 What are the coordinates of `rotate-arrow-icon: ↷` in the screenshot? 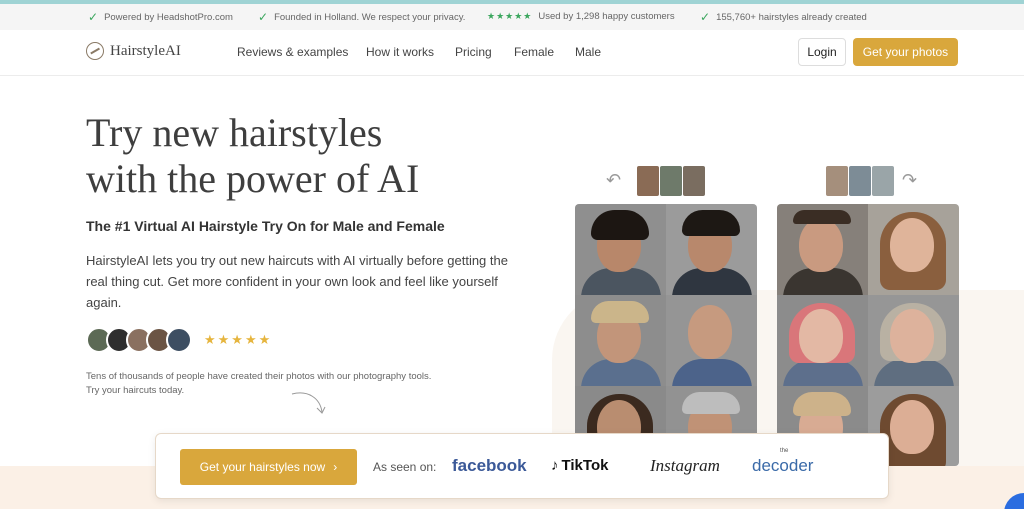 It's located at (910, 180).